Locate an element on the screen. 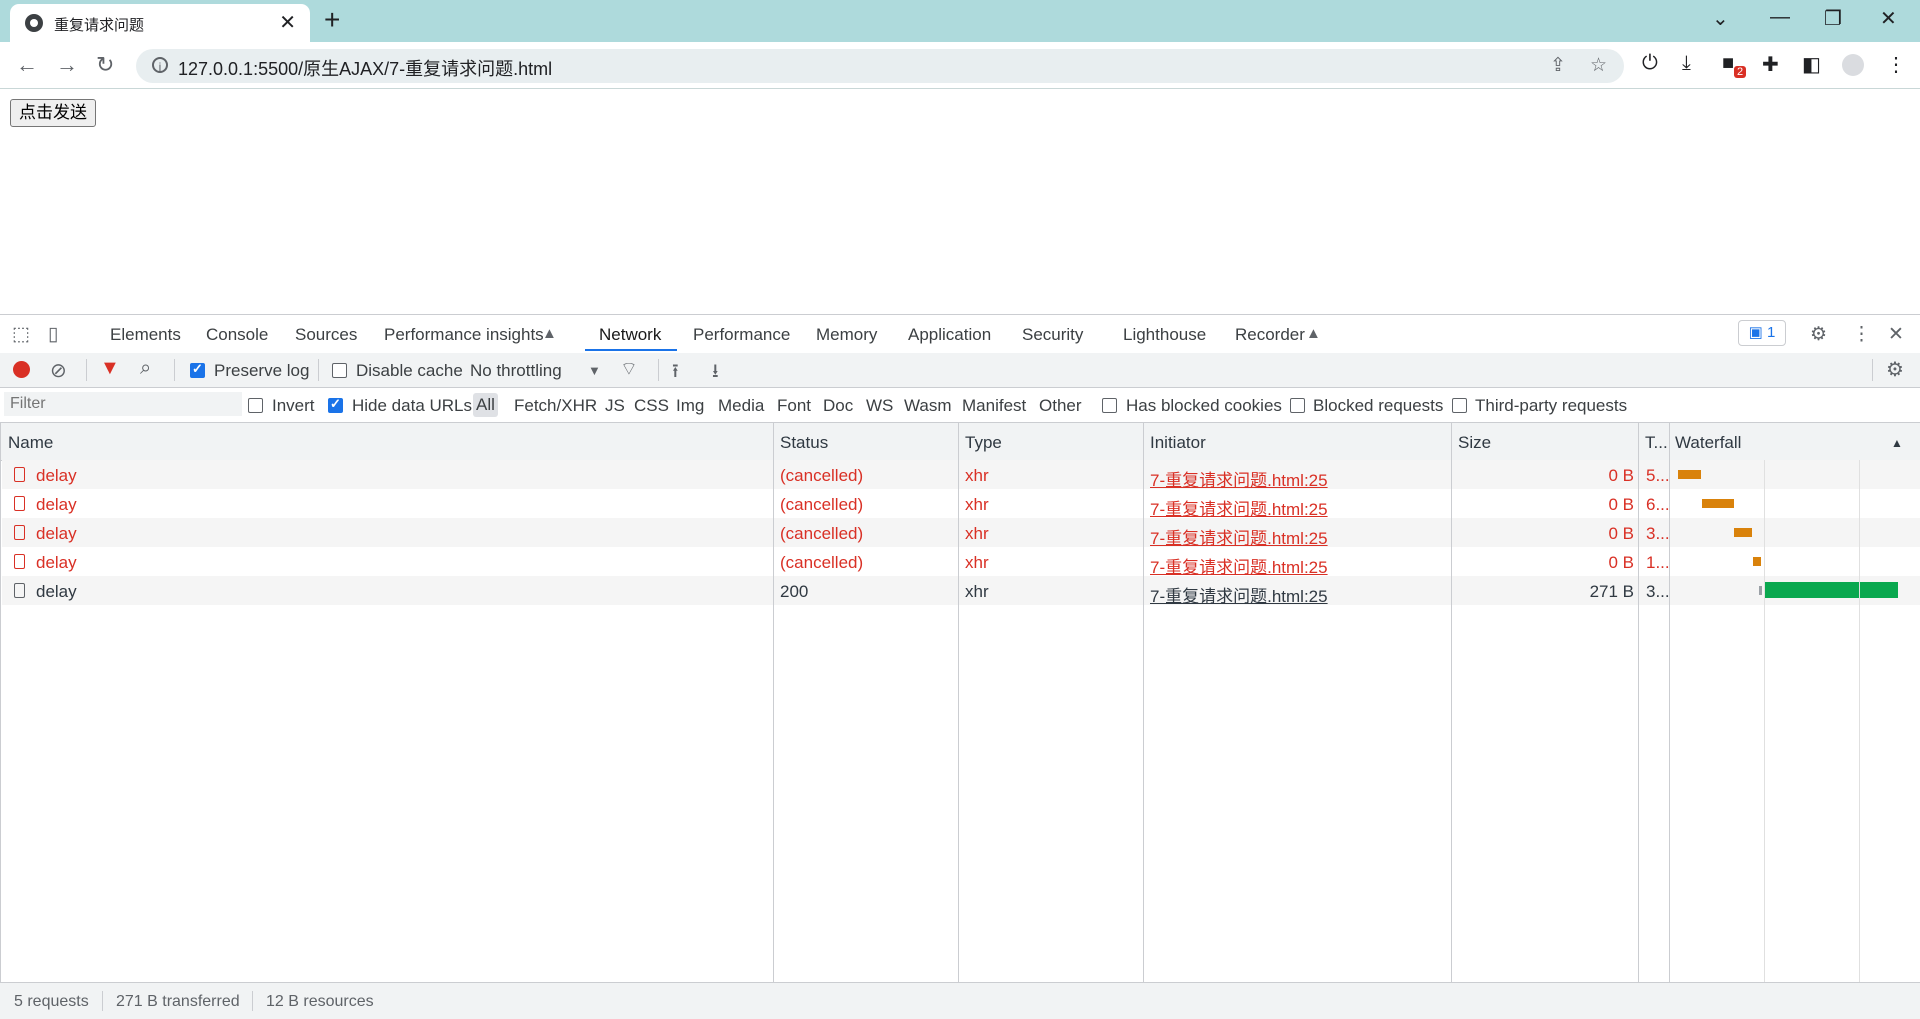  close-tab-icon: ✕ is located at coordinates (287, 22).